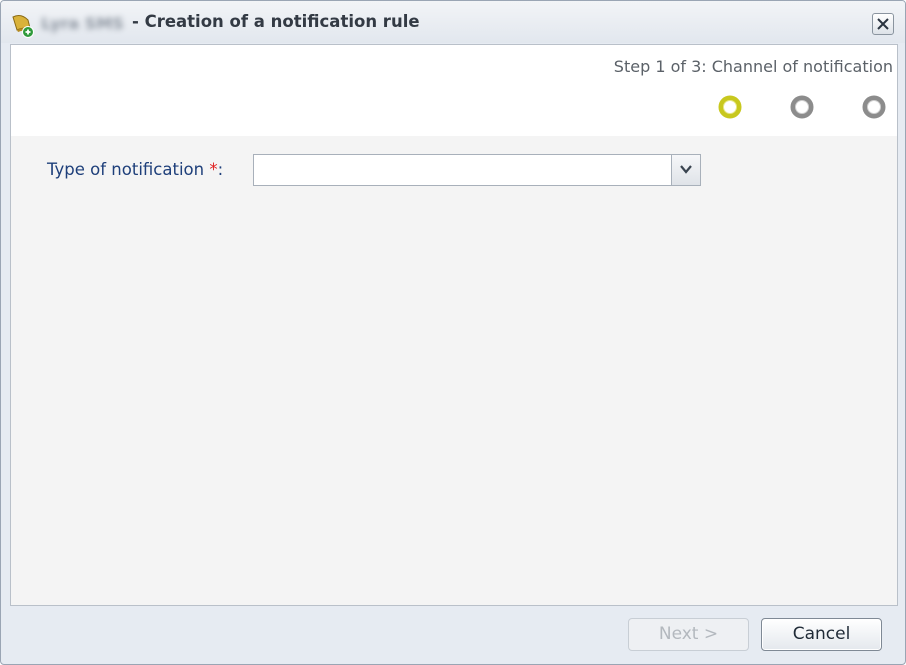 The image size is (906, 665). What do you see at coordinates (220, 169) in the screenshot?
I see `label-colon: :` at bounding box center [220, 169].